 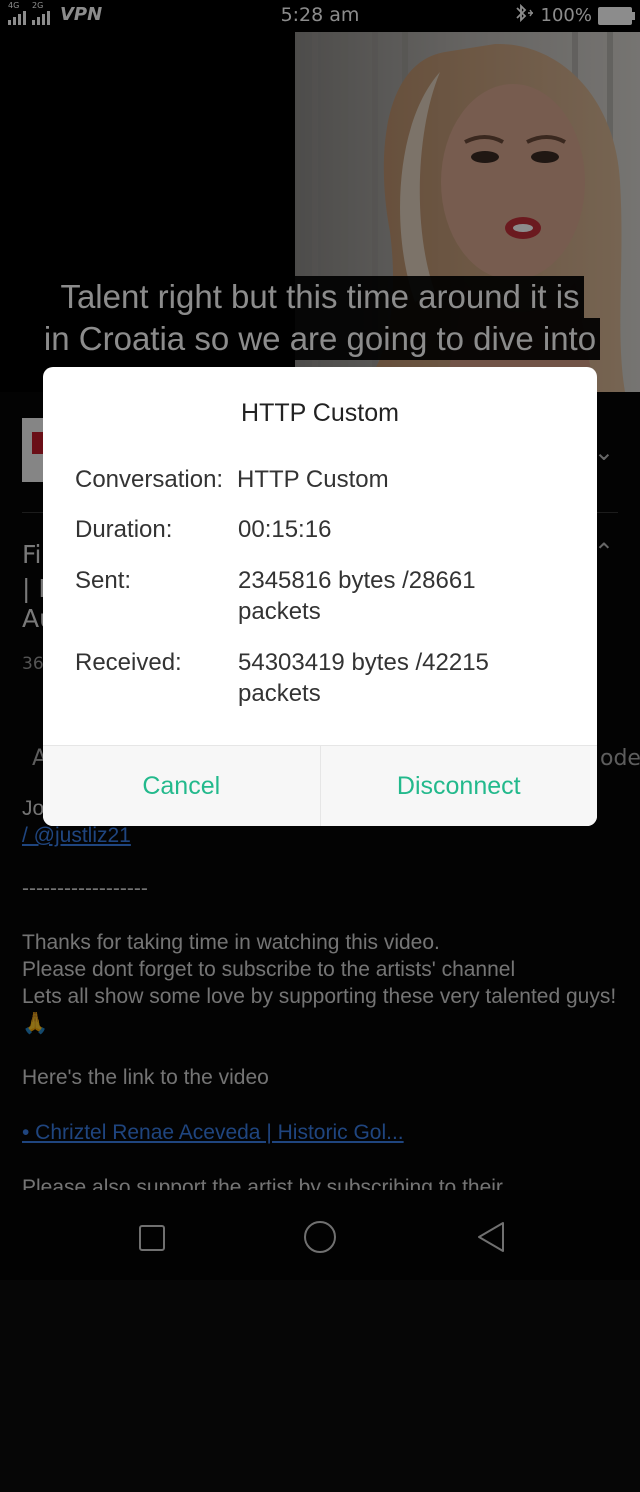 I want to click on conversation-value: HTTP Custom, so click(x=313, y=479).